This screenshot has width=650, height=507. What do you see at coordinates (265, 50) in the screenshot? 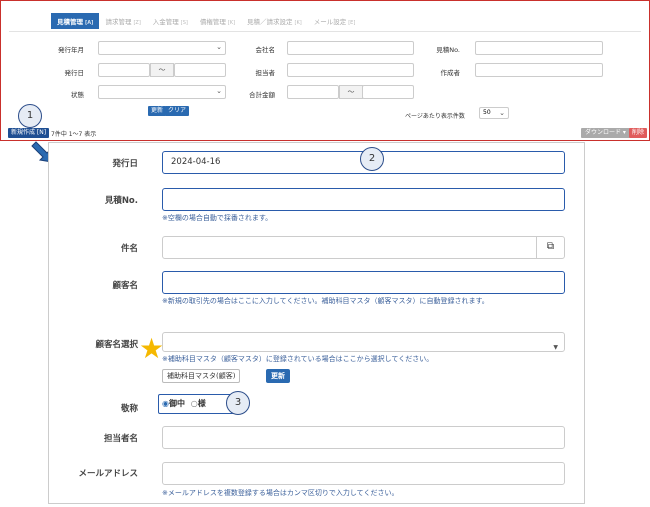
I see `company-name-label: 会社名` at bounding box center [265, 50].